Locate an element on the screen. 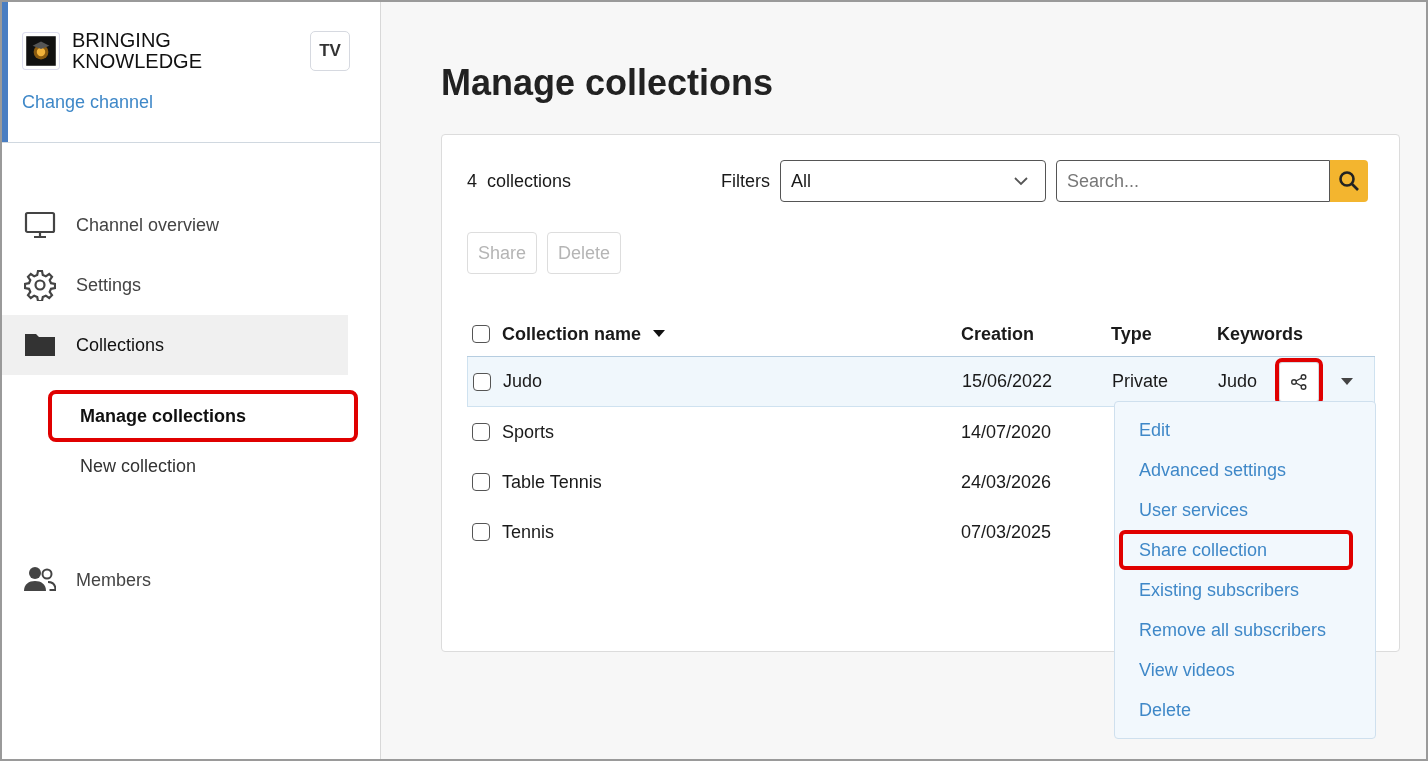 The width and height of the screenshot is (1428, 761). column-header: Type is located at coordinates (1131, 333).